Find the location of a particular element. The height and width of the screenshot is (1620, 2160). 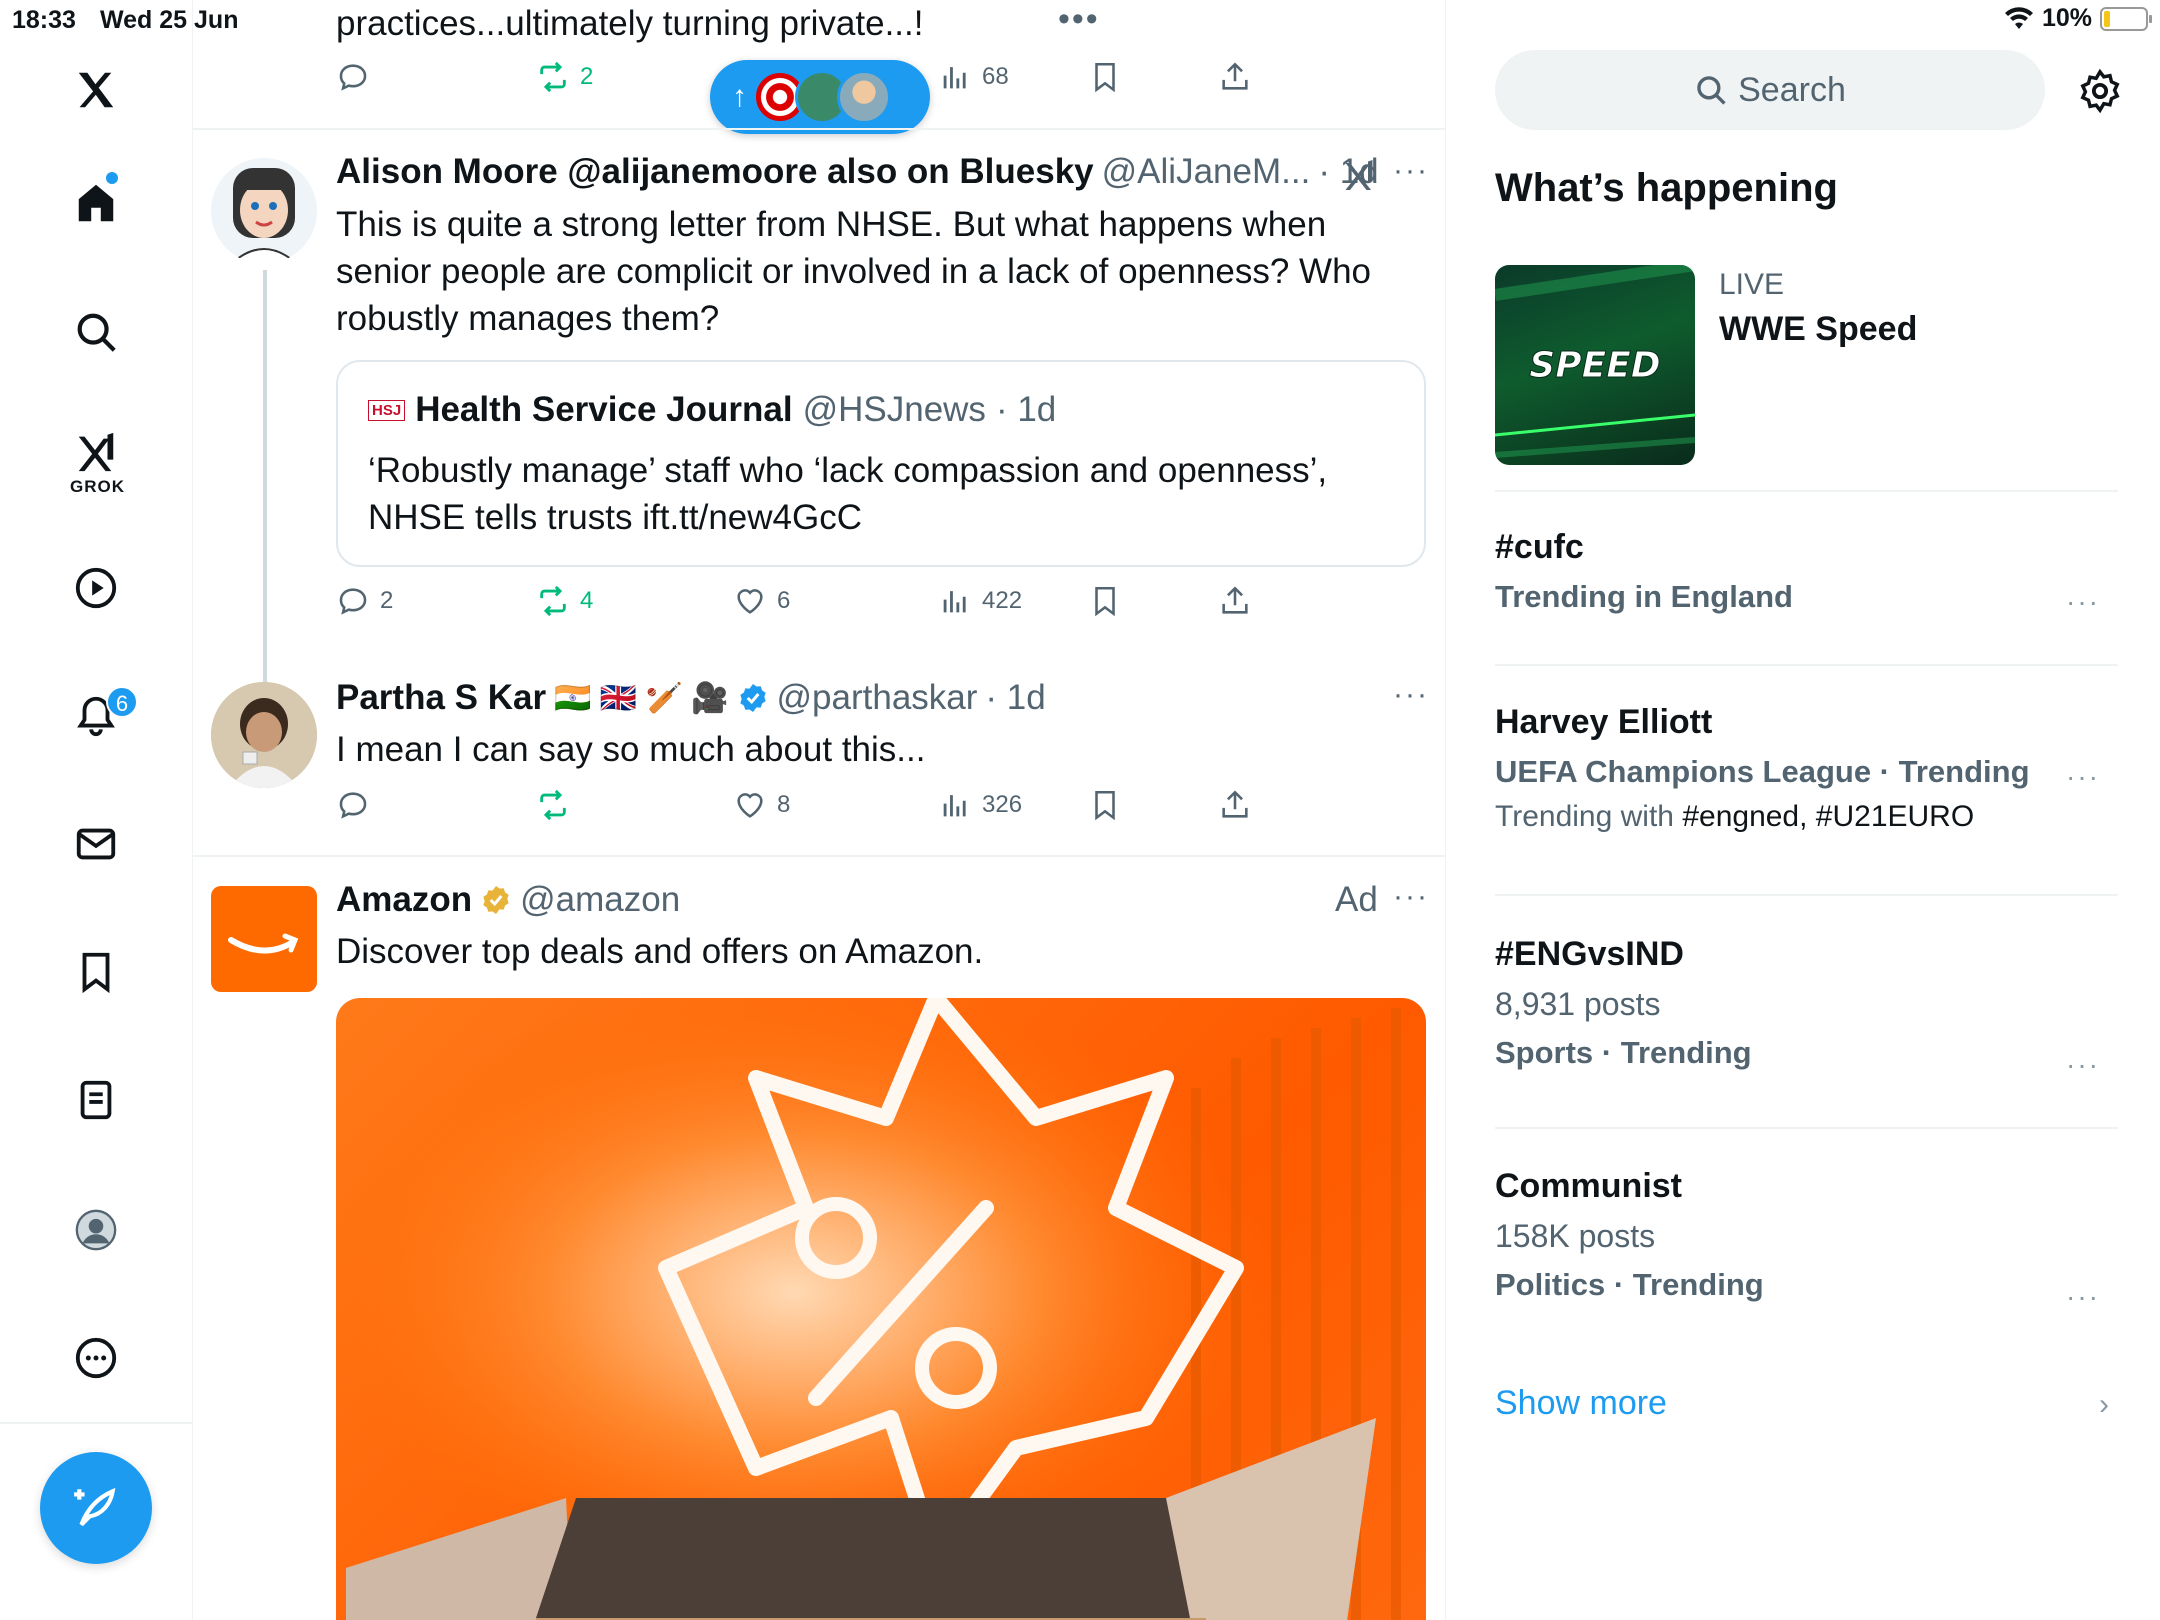

views-button: 326 is located at coordinates (980, 805).